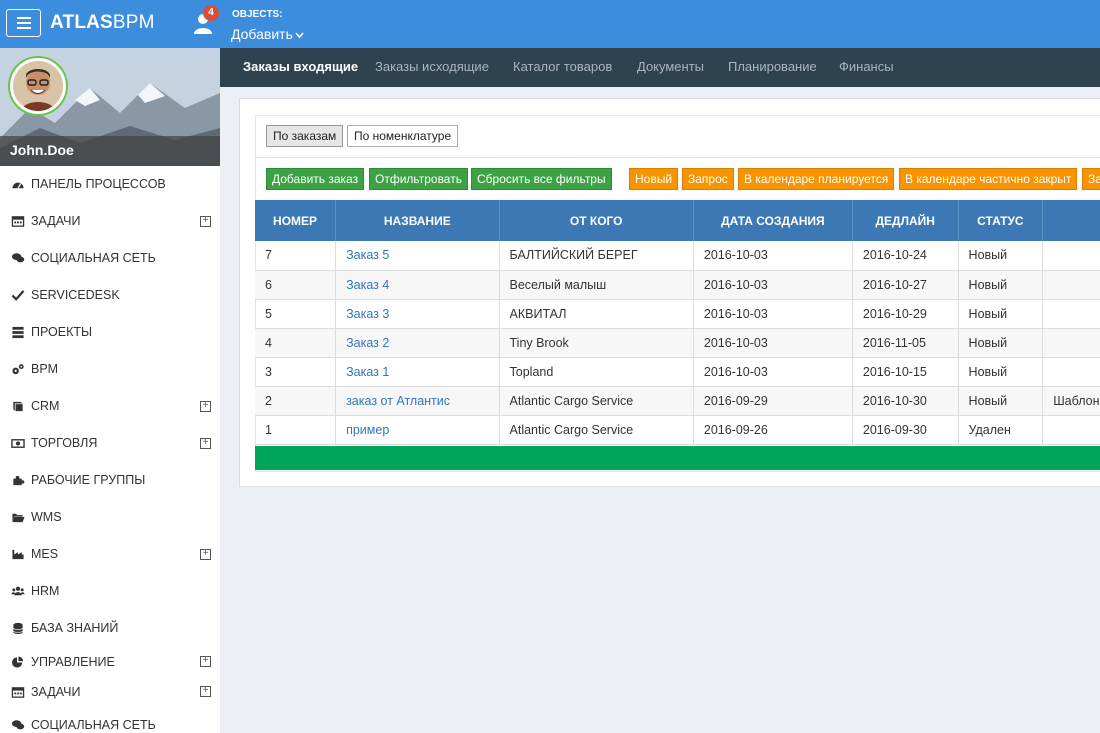  What do you see at coordinates (110, 295) in the screenshot?
I see `sidebar-item-3: SERVICEDESK` at bounding box center [110, 295].